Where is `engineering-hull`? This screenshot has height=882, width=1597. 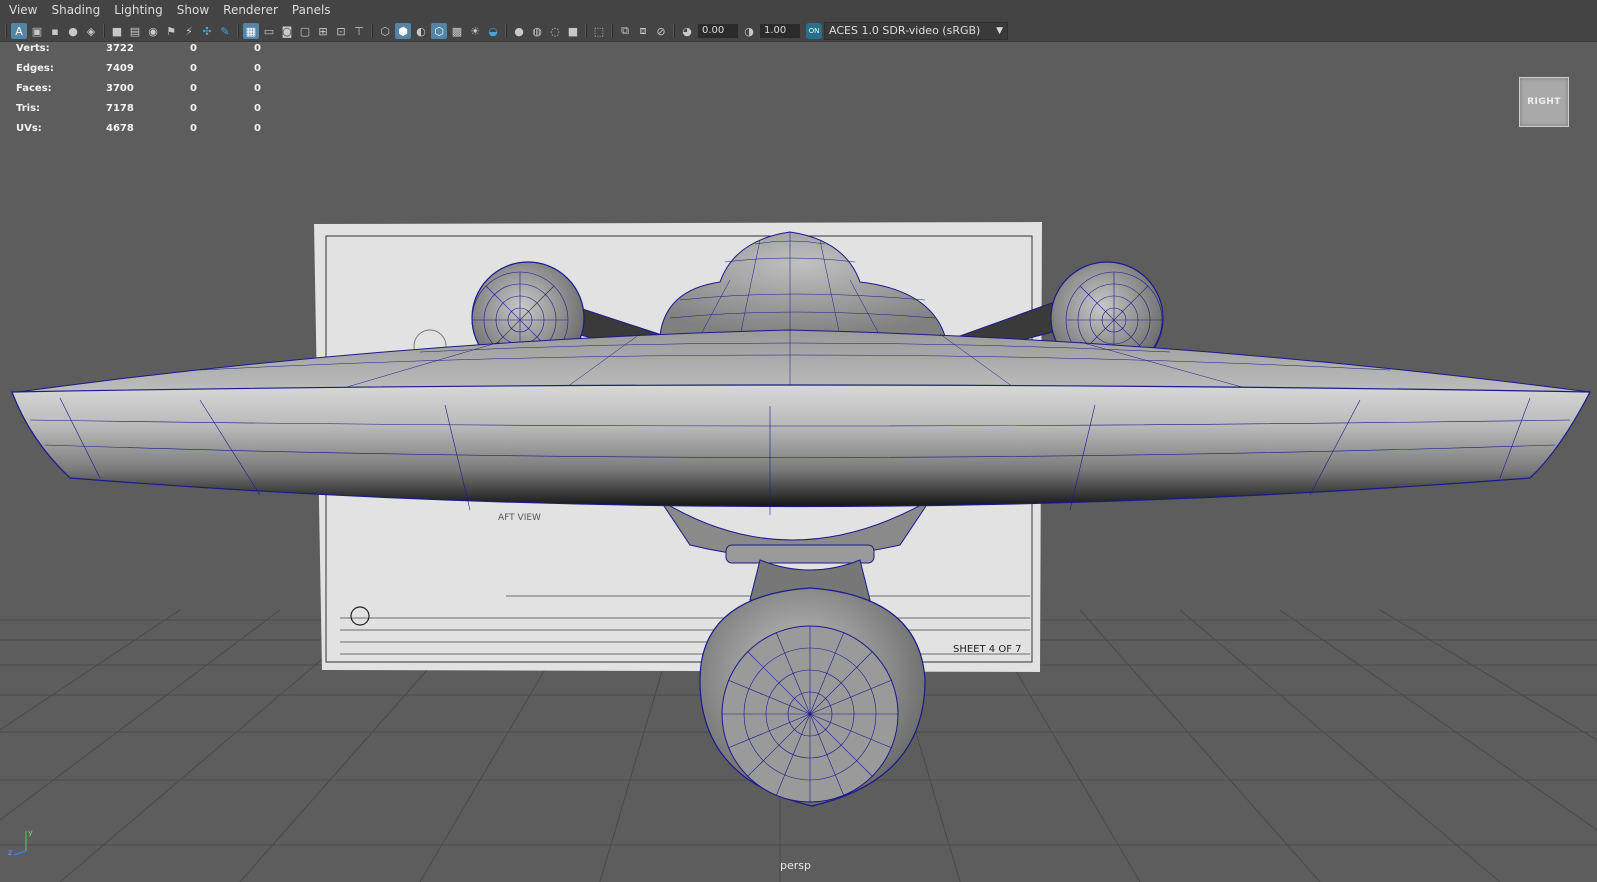
engineering-hull is located at coordinates (812, 697).